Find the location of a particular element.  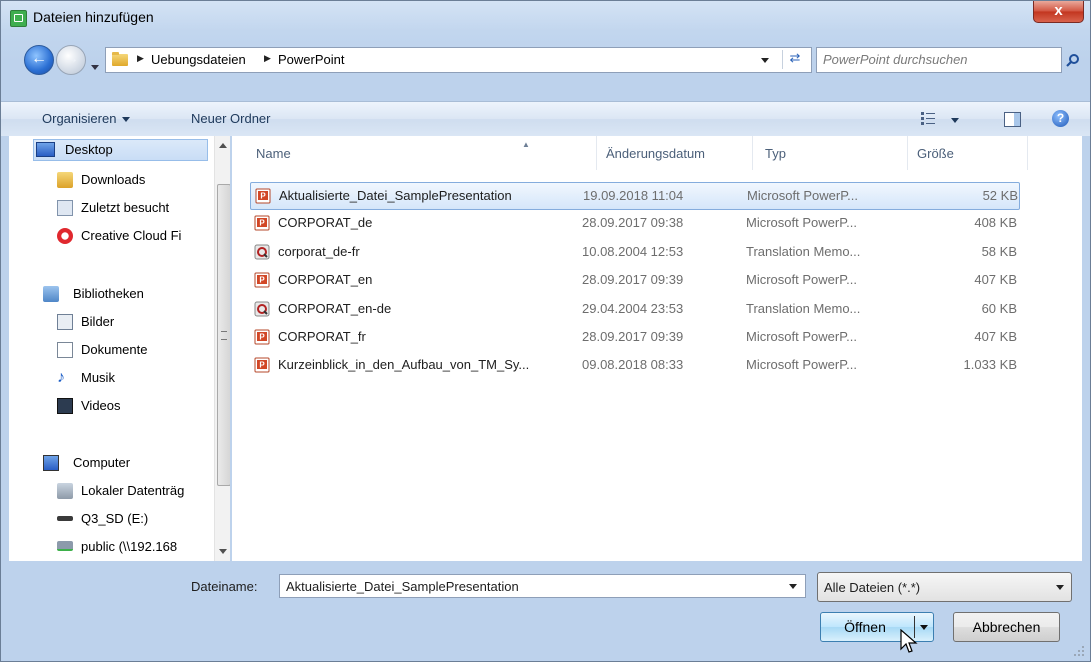

file-date: 19.09.2018 11:04 is located at coordinates (633, 195).